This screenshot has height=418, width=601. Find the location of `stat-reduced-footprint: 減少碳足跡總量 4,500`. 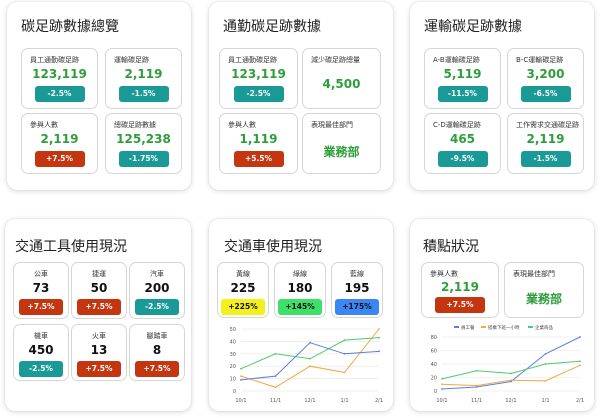

stat-reduced-footprint: 減少碳足跡總量 4,500 is located at coordinates (341, 78).